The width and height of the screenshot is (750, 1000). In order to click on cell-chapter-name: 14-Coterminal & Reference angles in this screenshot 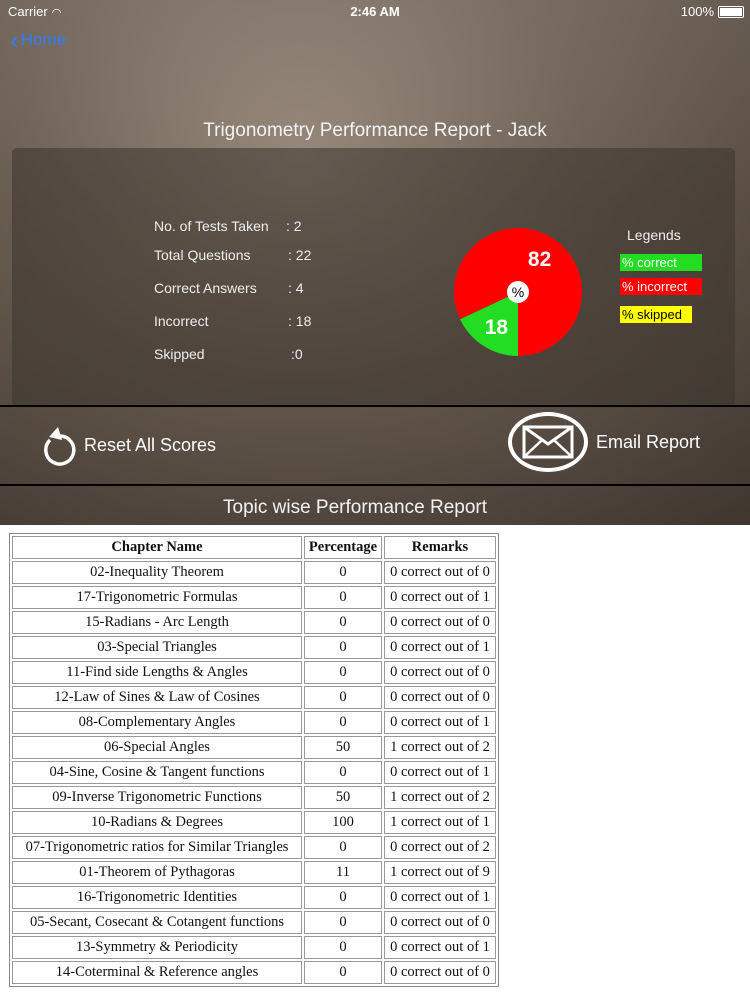, I will do `click(157, 972)`.